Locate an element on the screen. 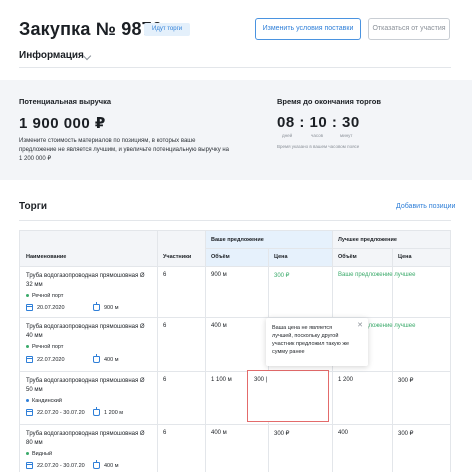 The width and height of the screenshot is (472, 472). revenue-label: Потенциальная выручка is located at coordinates (65, 101).